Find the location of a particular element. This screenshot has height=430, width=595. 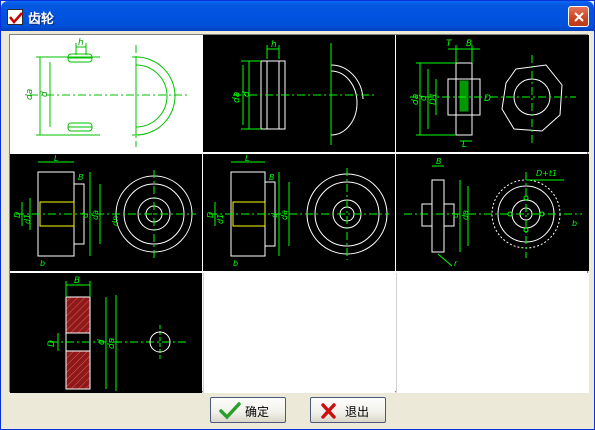

thumb-4-label-d1: d1 is located at coordinates (27, 219).